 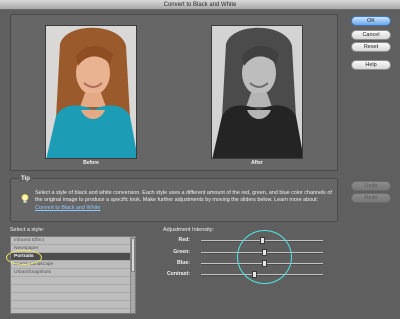 What do you see at coordinates (371, 198) in the screenshot?
I see `redo-button: Redo` at bounding box center [371, 198].